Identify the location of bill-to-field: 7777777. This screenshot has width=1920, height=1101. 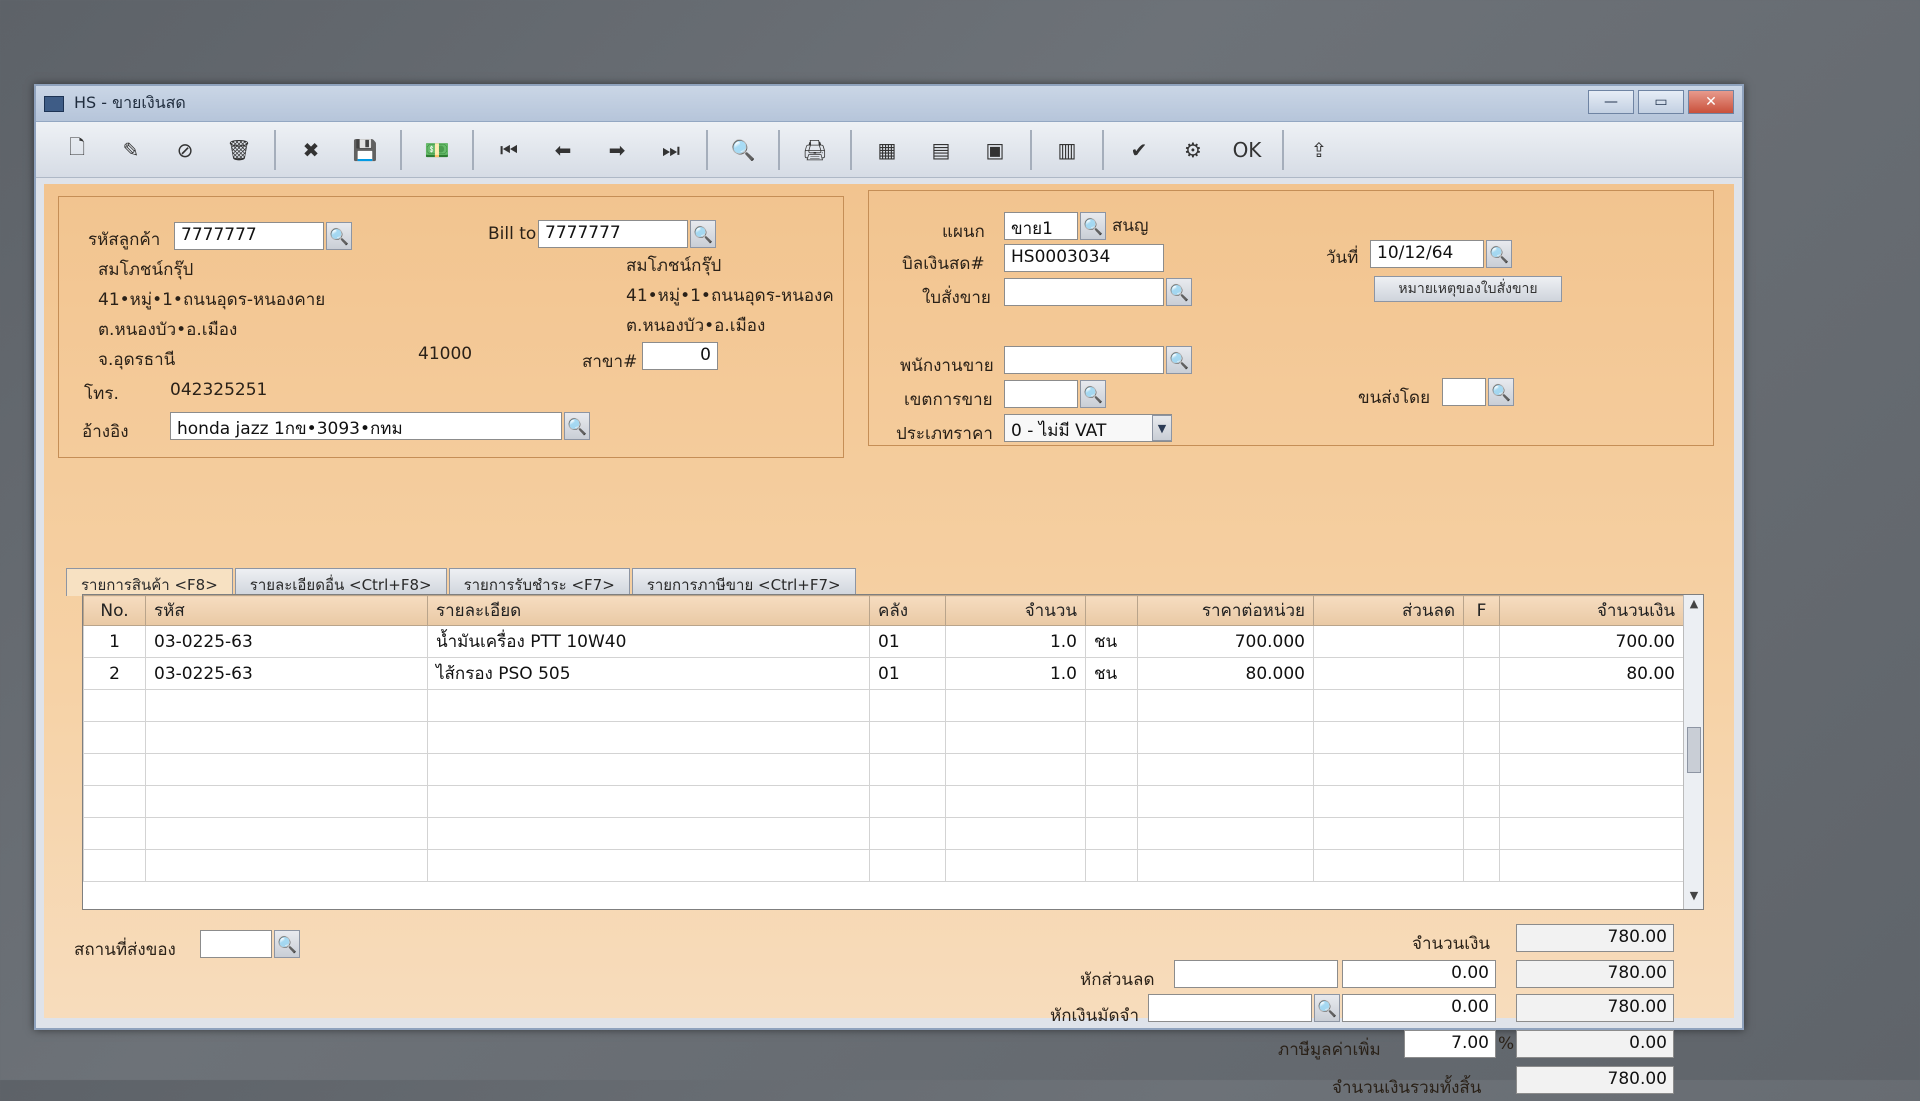
(613, 234).